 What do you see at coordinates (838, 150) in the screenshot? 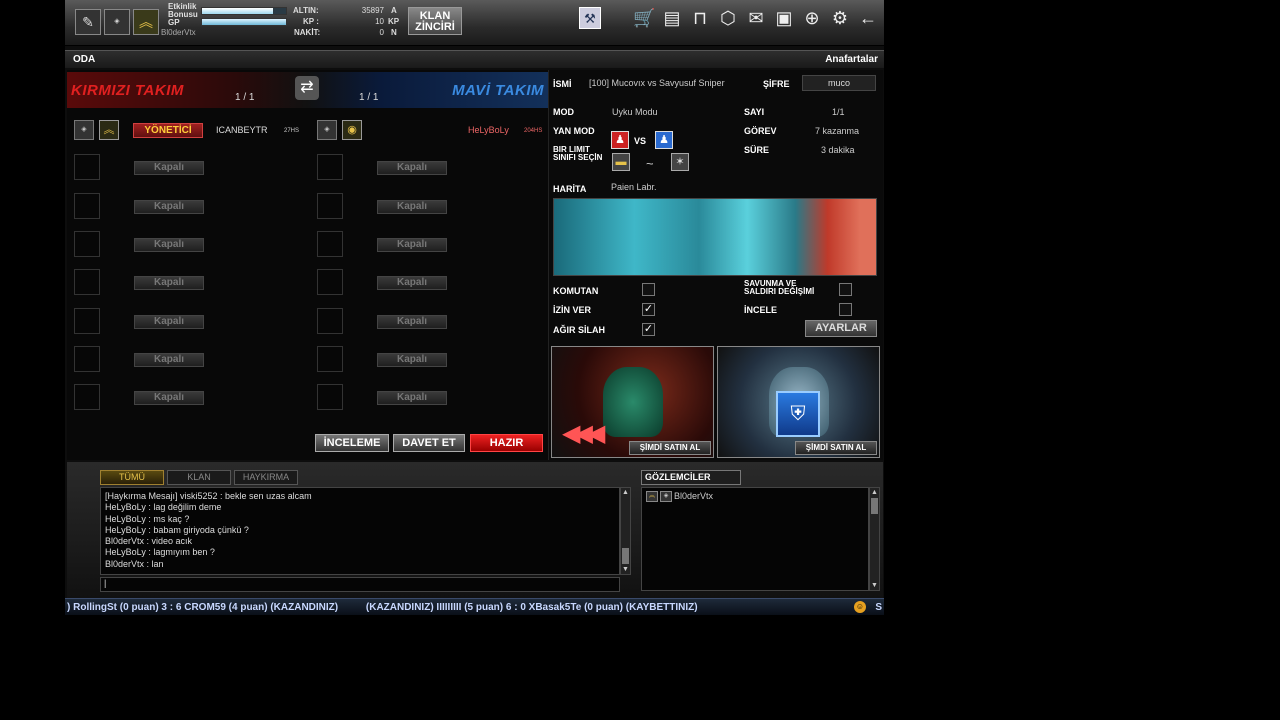
I see `duration-value: 3 dakika` at bounding box center [838, 150].